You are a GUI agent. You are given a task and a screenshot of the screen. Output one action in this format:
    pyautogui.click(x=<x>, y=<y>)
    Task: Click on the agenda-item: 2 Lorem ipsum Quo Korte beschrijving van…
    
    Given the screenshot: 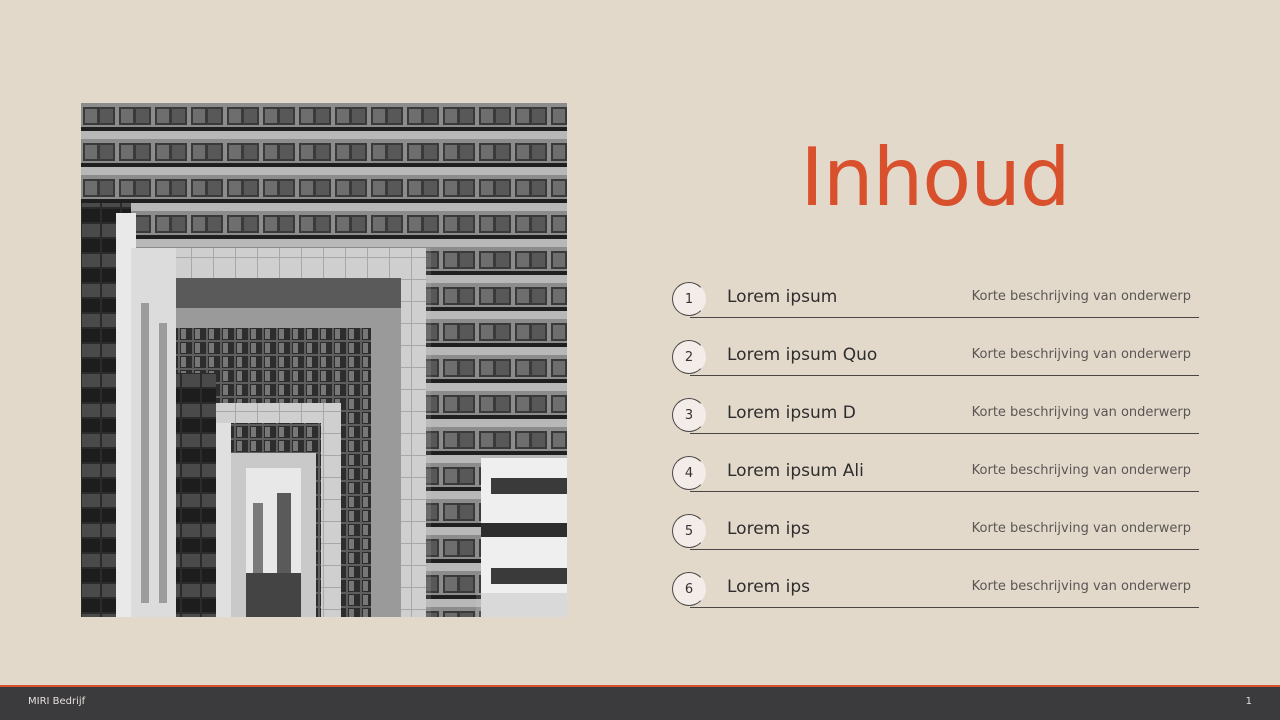 What is the action you would take?
    pyautogui.click(x=935, y=368)
    